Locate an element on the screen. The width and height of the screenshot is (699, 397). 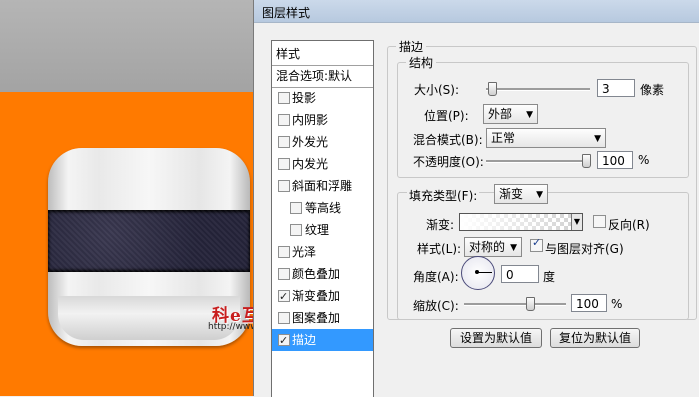
reverse-label: 反向(R) is located at coordinates (629, 225).